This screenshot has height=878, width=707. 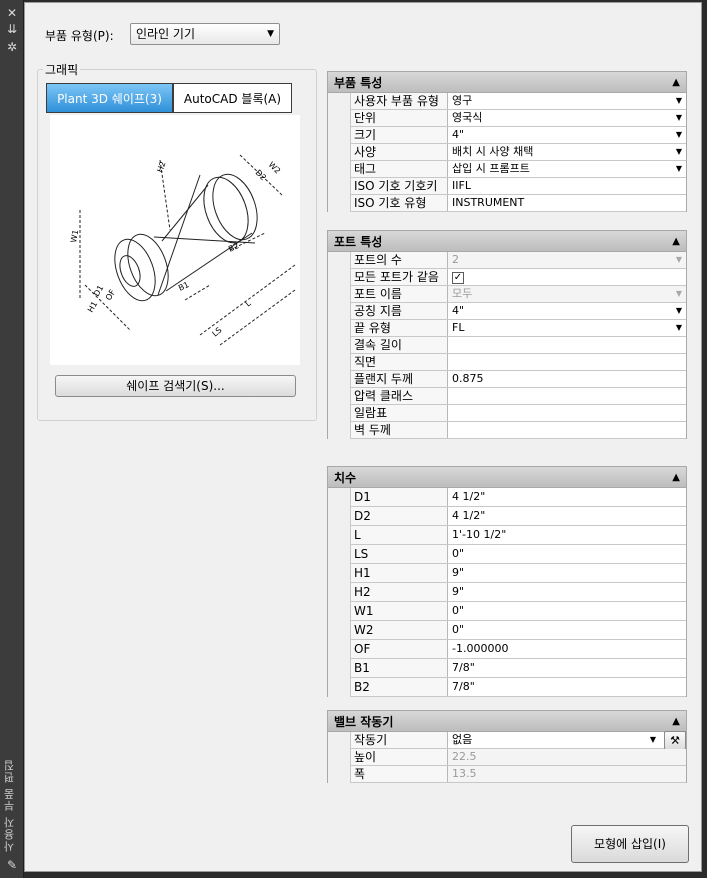 I want to click on property-select: 없음 ▼ ⚒, so click(x=567, y=740).